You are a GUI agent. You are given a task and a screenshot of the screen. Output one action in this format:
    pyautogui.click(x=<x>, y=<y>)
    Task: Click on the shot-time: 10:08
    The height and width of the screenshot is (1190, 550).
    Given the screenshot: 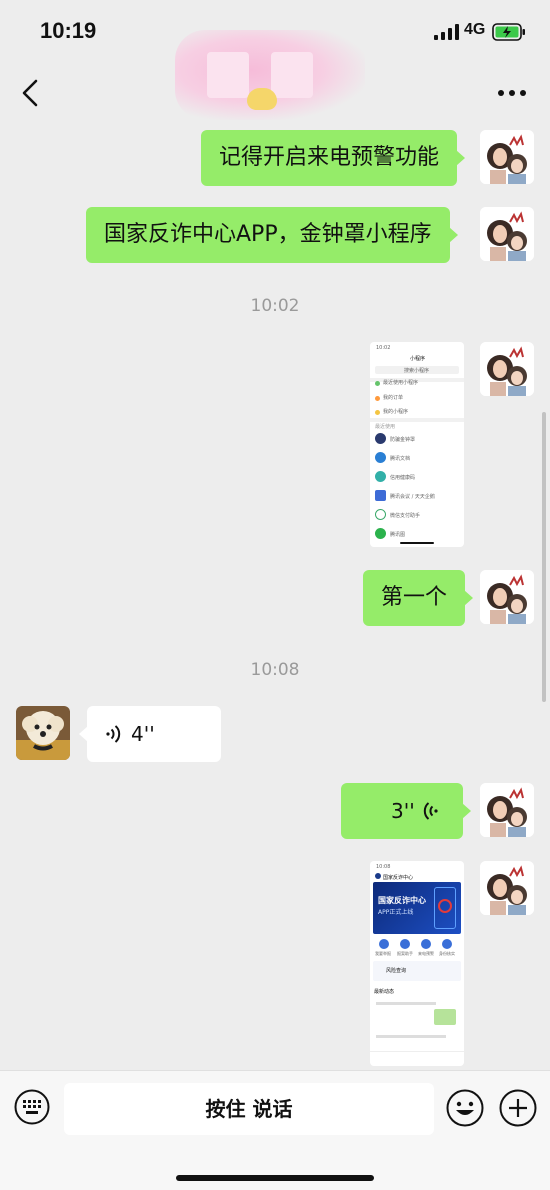 What is the action you would take?
    pyautogui.click(x=383, y=867)
    